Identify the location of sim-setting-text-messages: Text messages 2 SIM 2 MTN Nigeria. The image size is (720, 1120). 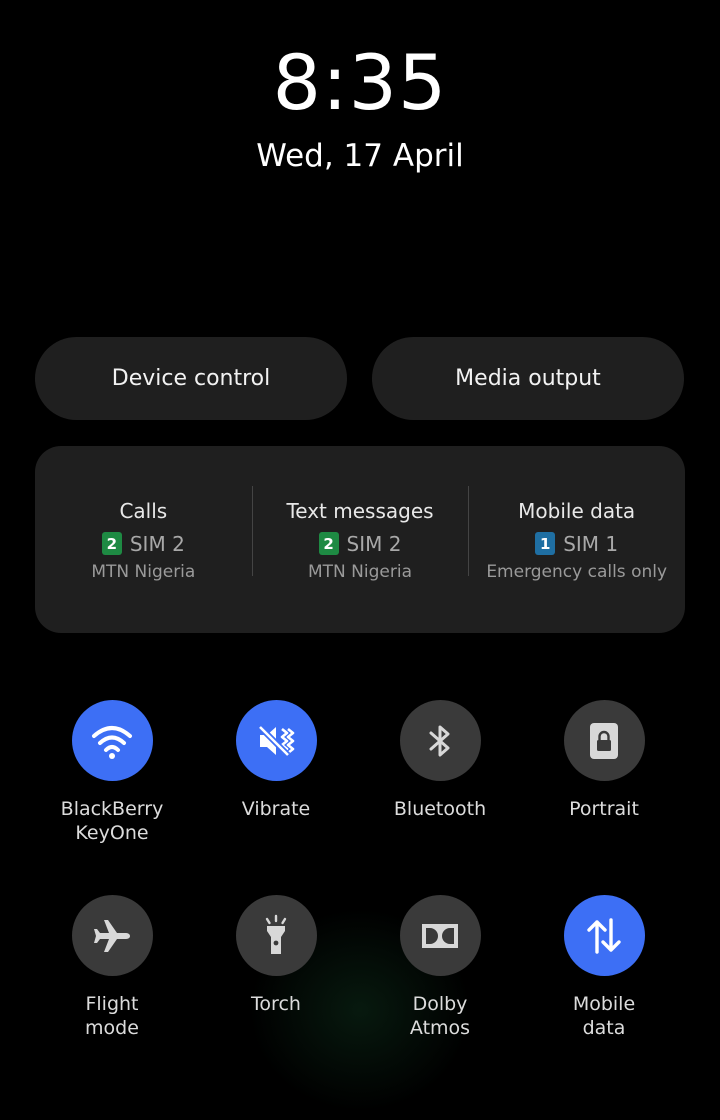
(360, 533).